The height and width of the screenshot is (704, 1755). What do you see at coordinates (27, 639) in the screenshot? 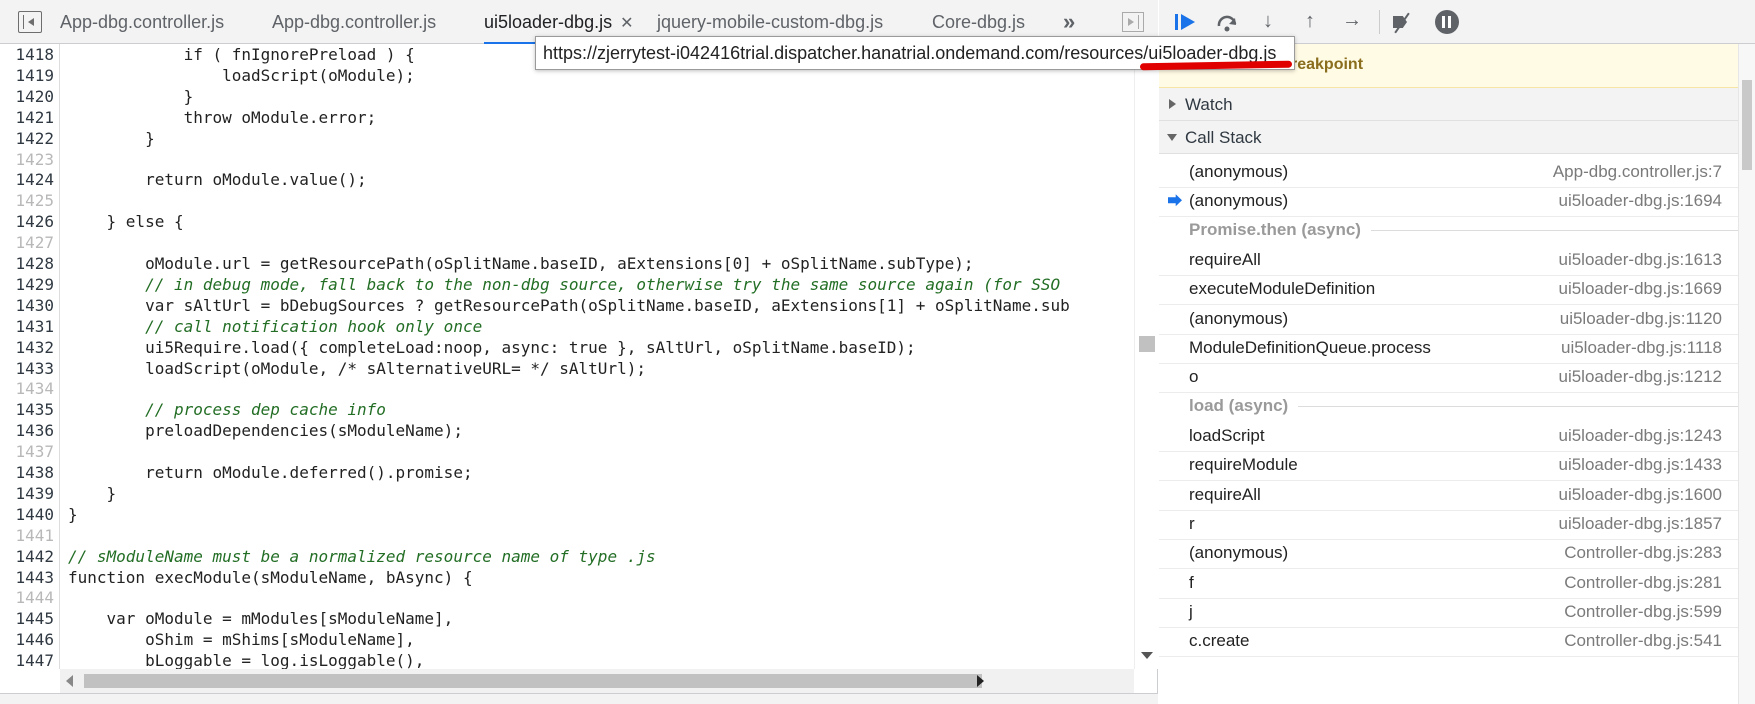
I see `line-number: 1446` at bounding box center [27, 639].